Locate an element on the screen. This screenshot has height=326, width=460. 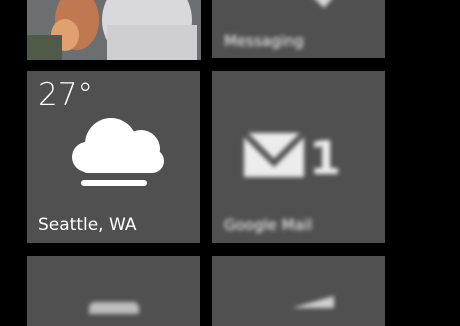
person-photo-image is located at coordinates (114, 30).